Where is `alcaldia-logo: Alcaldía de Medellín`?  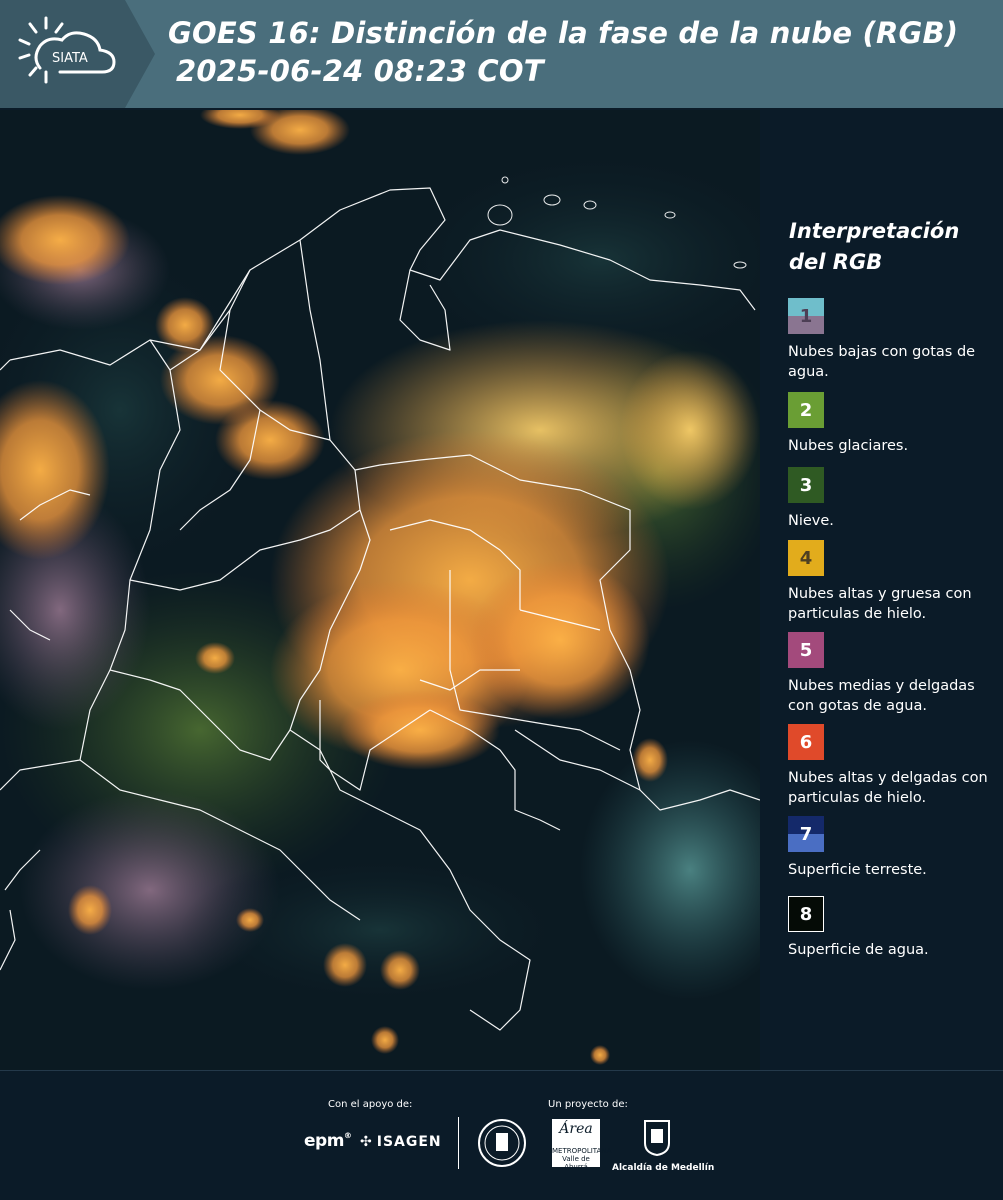 alcaldia-logo: Alcaldía de Medellín is located at coordinates (663, 1146).